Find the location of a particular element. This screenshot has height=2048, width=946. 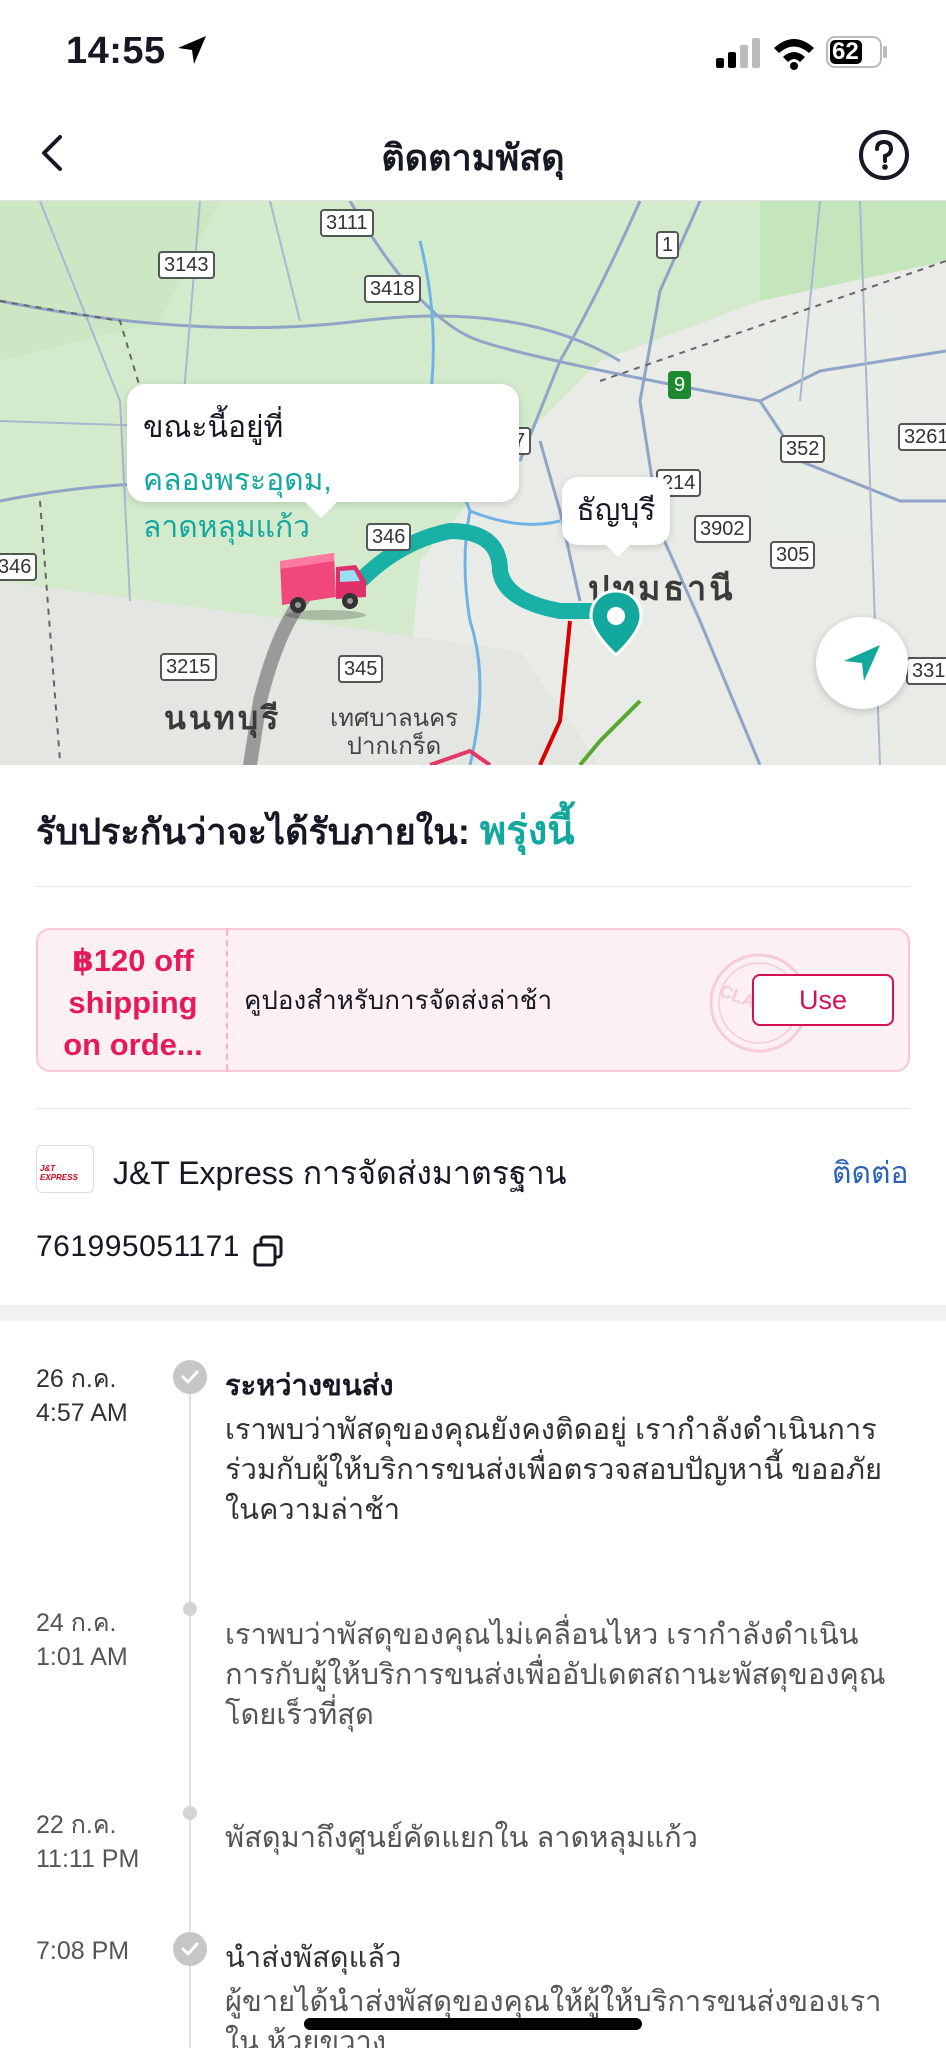

timeline-title: นำส่งพัสดุแล้ว is located at coordinates (313, 1958).